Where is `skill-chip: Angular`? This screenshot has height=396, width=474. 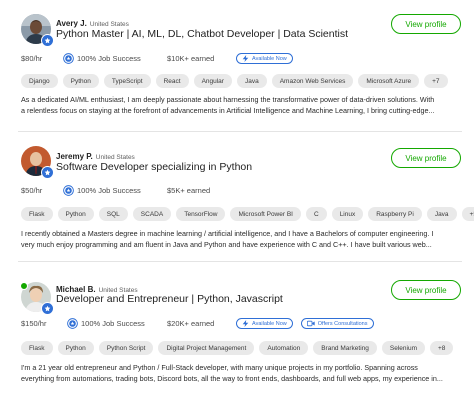 skill-chip: Angular is located at coordinates (212, 81).